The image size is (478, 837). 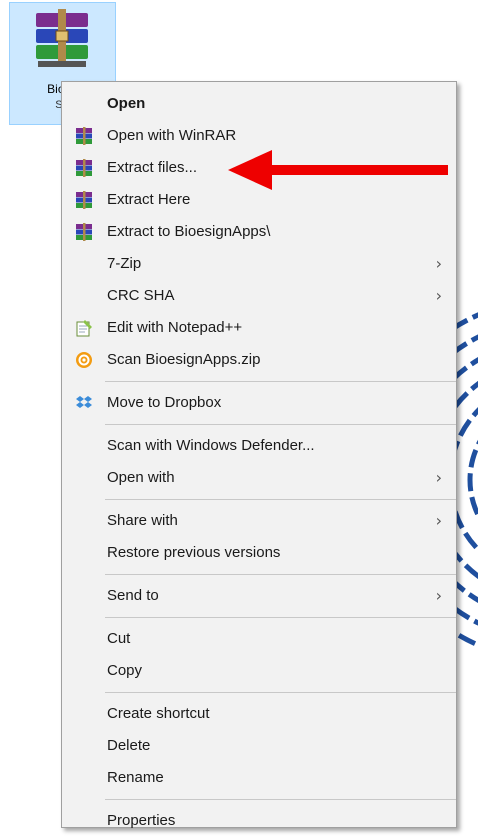 I want to click on menu-item-label: Send to, so click(x=133, y=595).